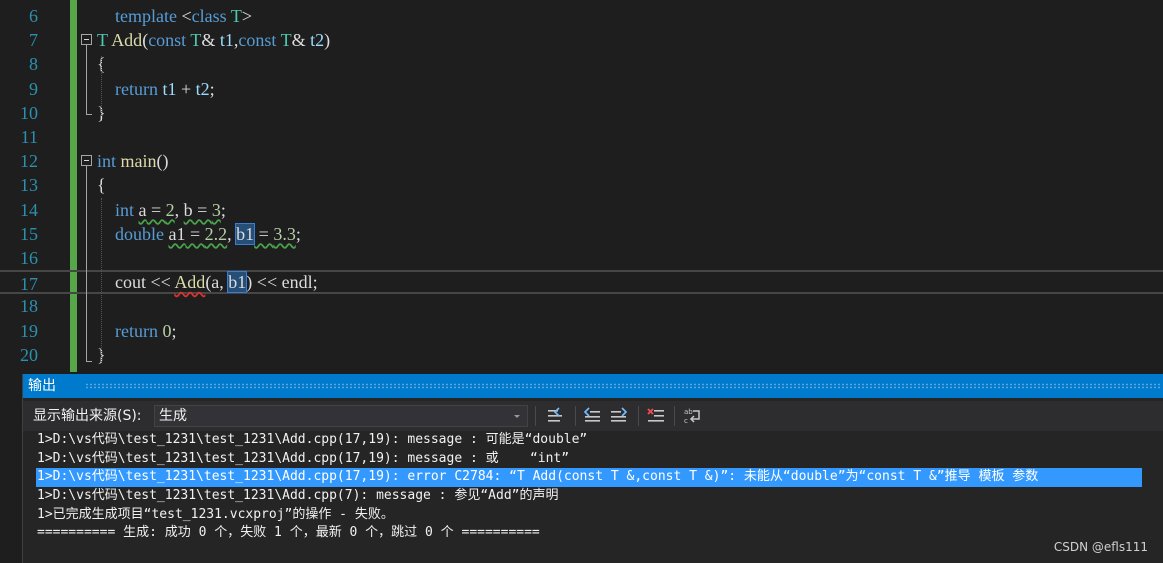 The width and height of the screenshot is (1163, 563). I want to click on code-token: main, so click(138, 161).